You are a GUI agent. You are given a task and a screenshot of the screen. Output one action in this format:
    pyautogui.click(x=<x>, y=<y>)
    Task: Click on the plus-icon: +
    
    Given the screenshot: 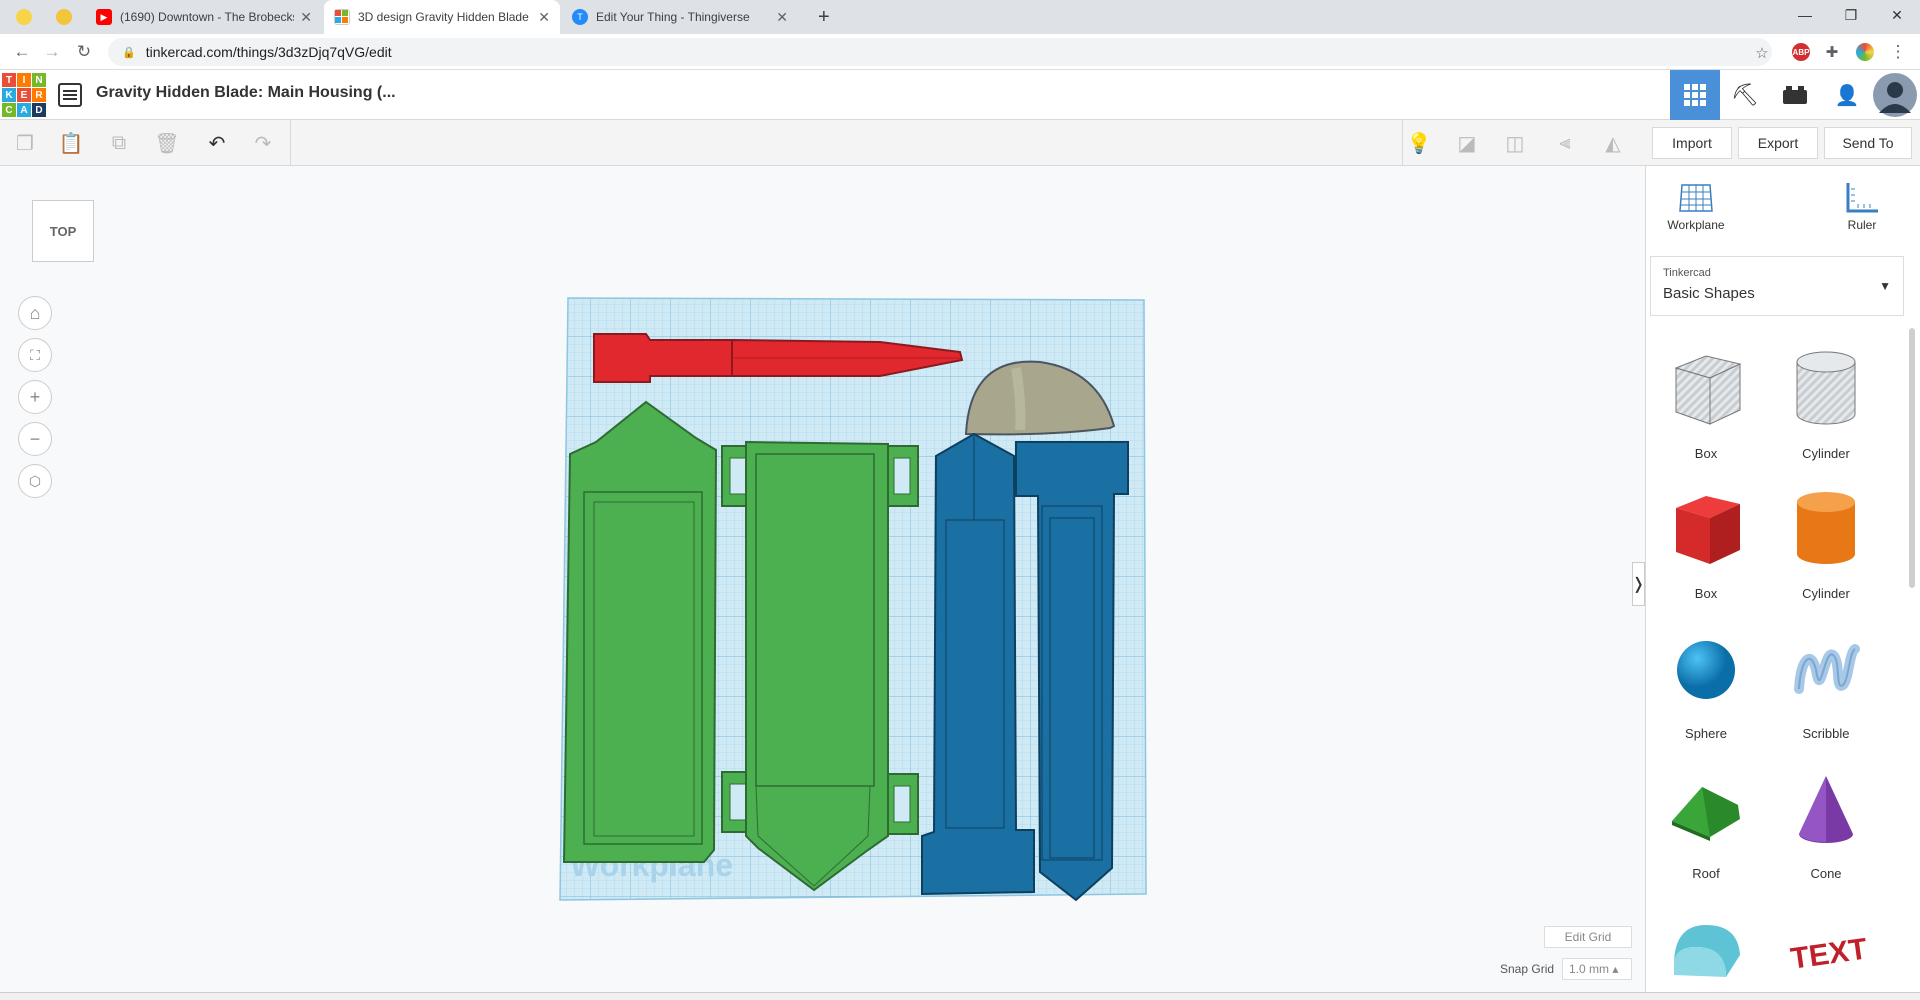 What is the action you would take?
    pyautogui.click(x=824, y=16)
    